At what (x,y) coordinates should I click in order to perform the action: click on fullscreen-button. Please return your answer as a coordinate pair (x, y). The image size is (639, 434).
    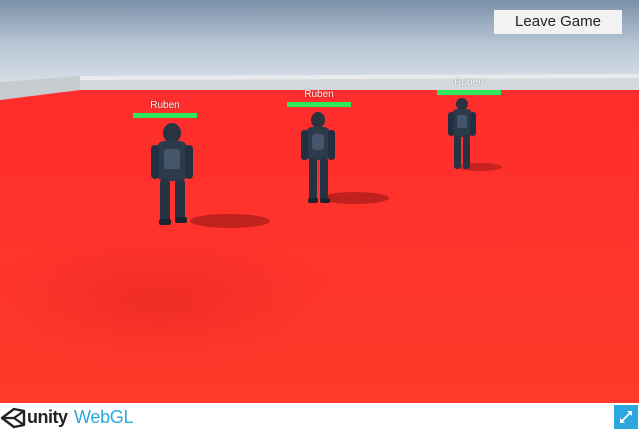
    Looking at the image, I should click on (626, 417).